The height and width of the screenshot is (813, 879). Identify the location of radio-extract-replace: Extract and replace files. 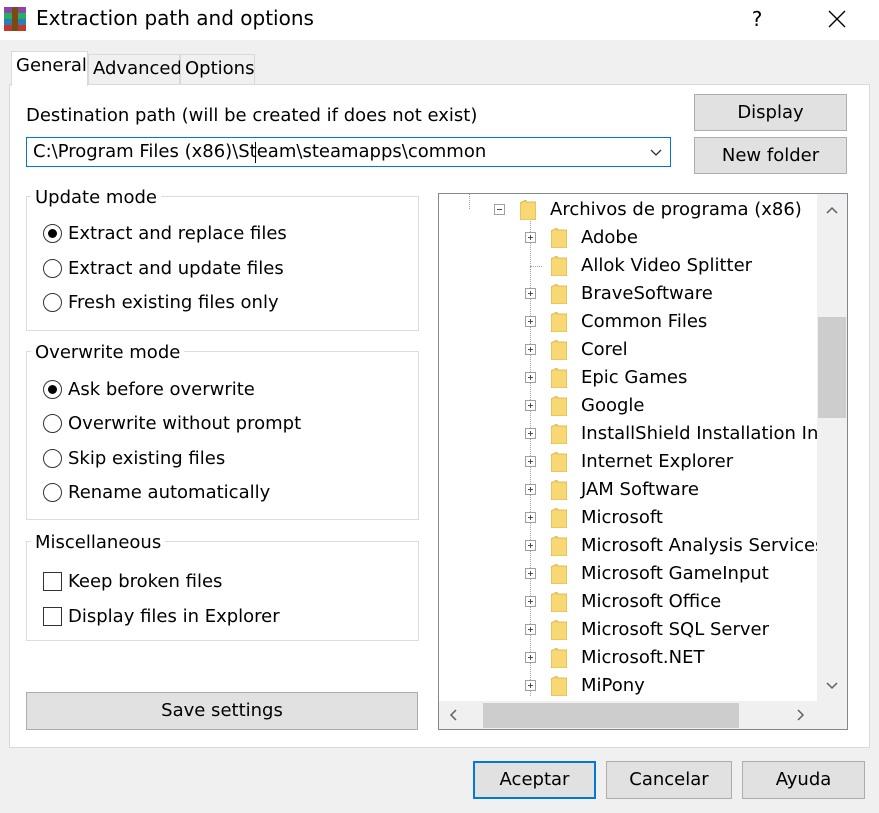
(165, 233).